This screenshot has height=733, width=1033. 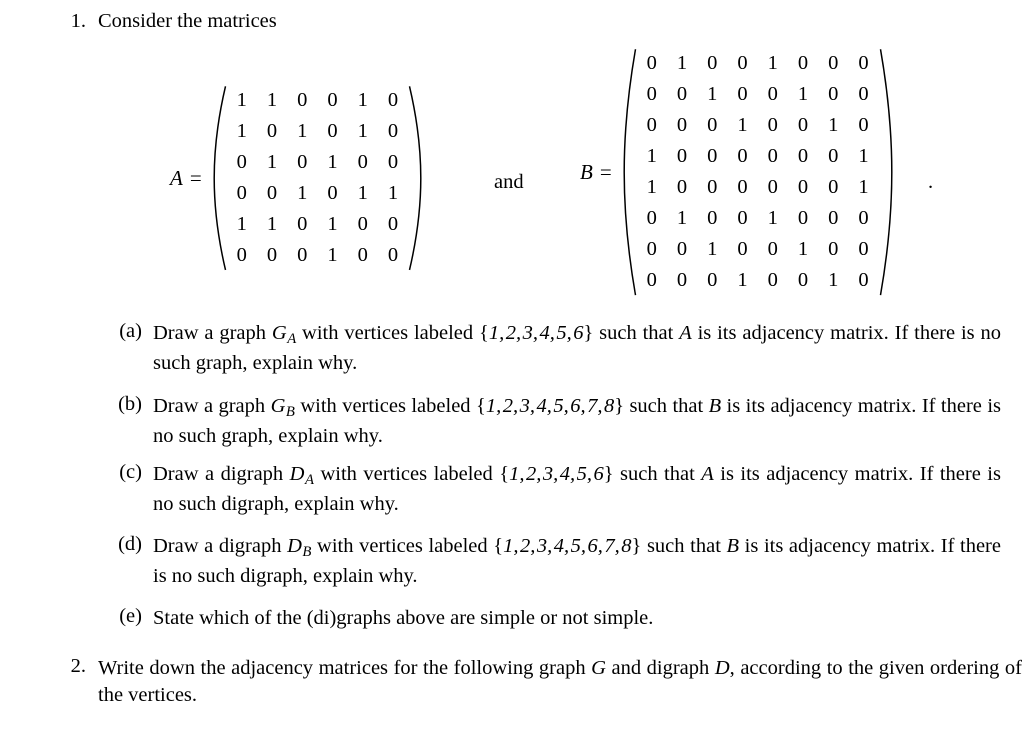 What do you see at coordinates (651, 125) in the screenshot?
I see `matrix-B-cell-3-1: 0` at bounding box center [651, 125].